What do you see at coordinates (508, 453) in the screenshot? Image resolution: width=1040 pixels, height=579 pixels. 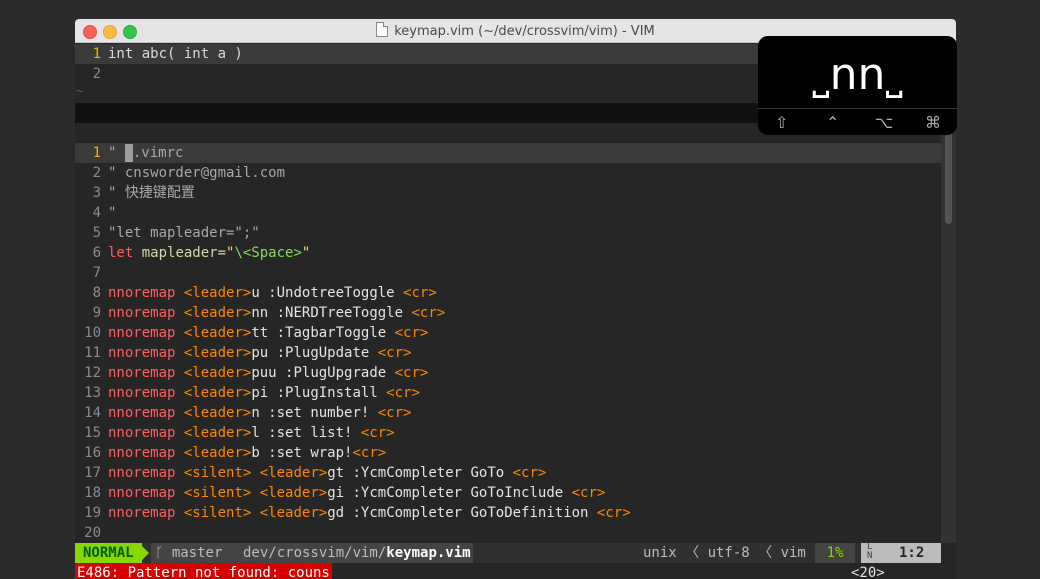 I see `code-line: 16 nnoremap <leader>b :set wrap!<cr>` at bounding box center [508, 453].